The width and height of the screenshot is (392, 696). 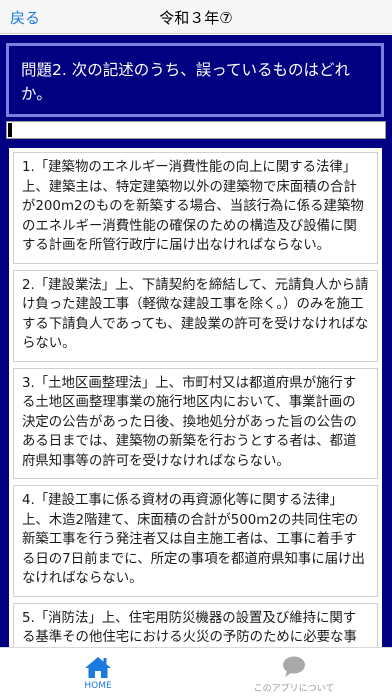 I want to click on home-icon, so click(x=98, y=667).